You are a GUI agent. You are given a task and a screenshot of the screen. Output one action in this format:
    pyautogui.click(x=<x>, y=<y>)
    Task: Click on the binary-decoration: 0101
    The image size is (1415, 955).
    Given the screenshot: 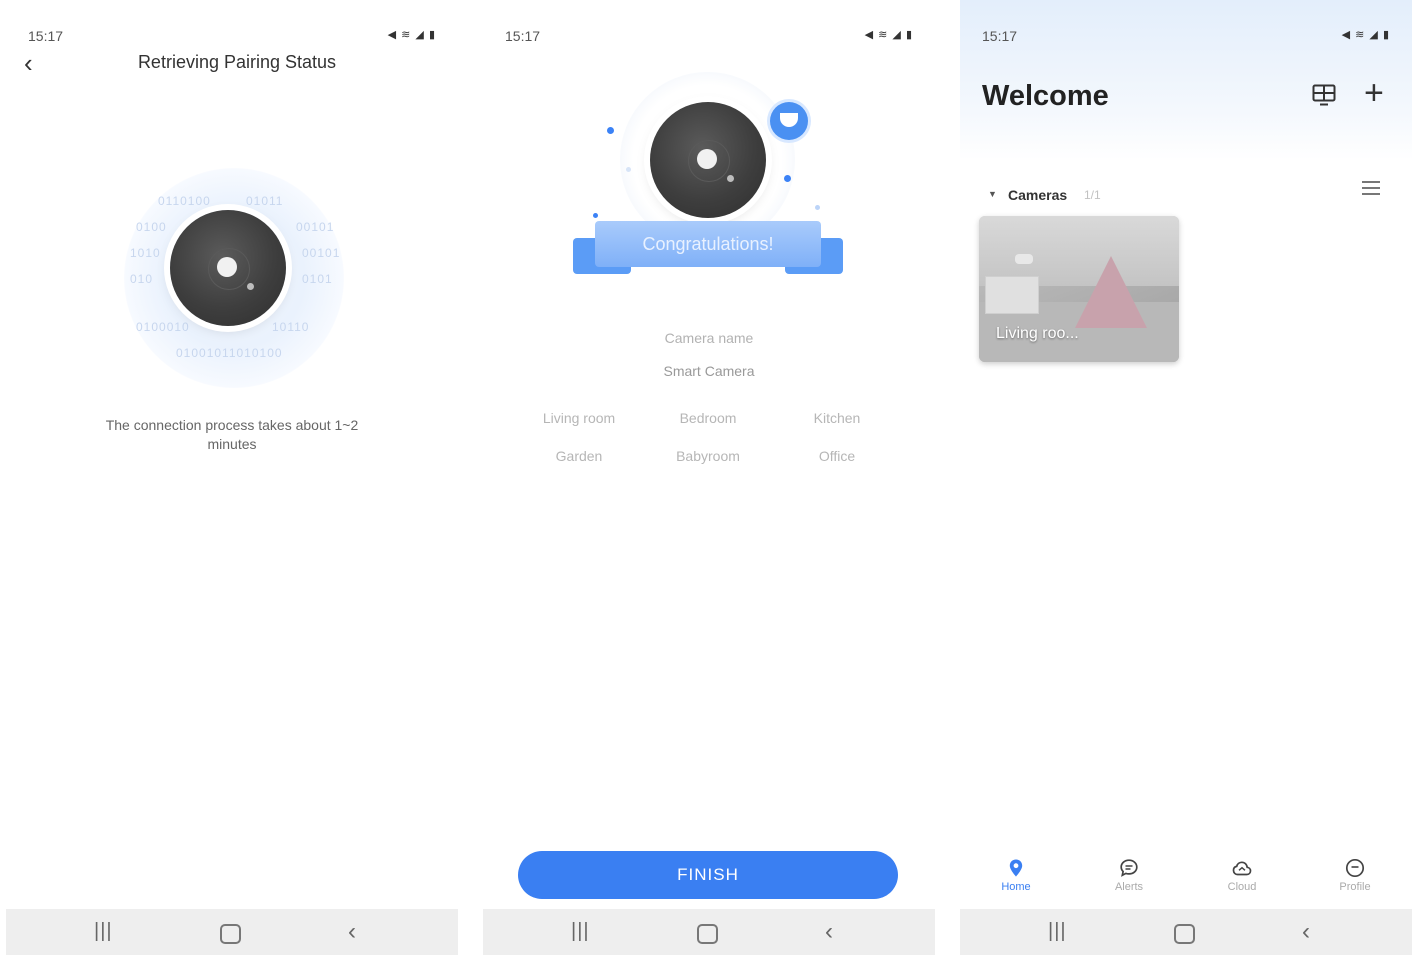 What is the action you would take?
    pyautogui.click(x=317, y=279)
    